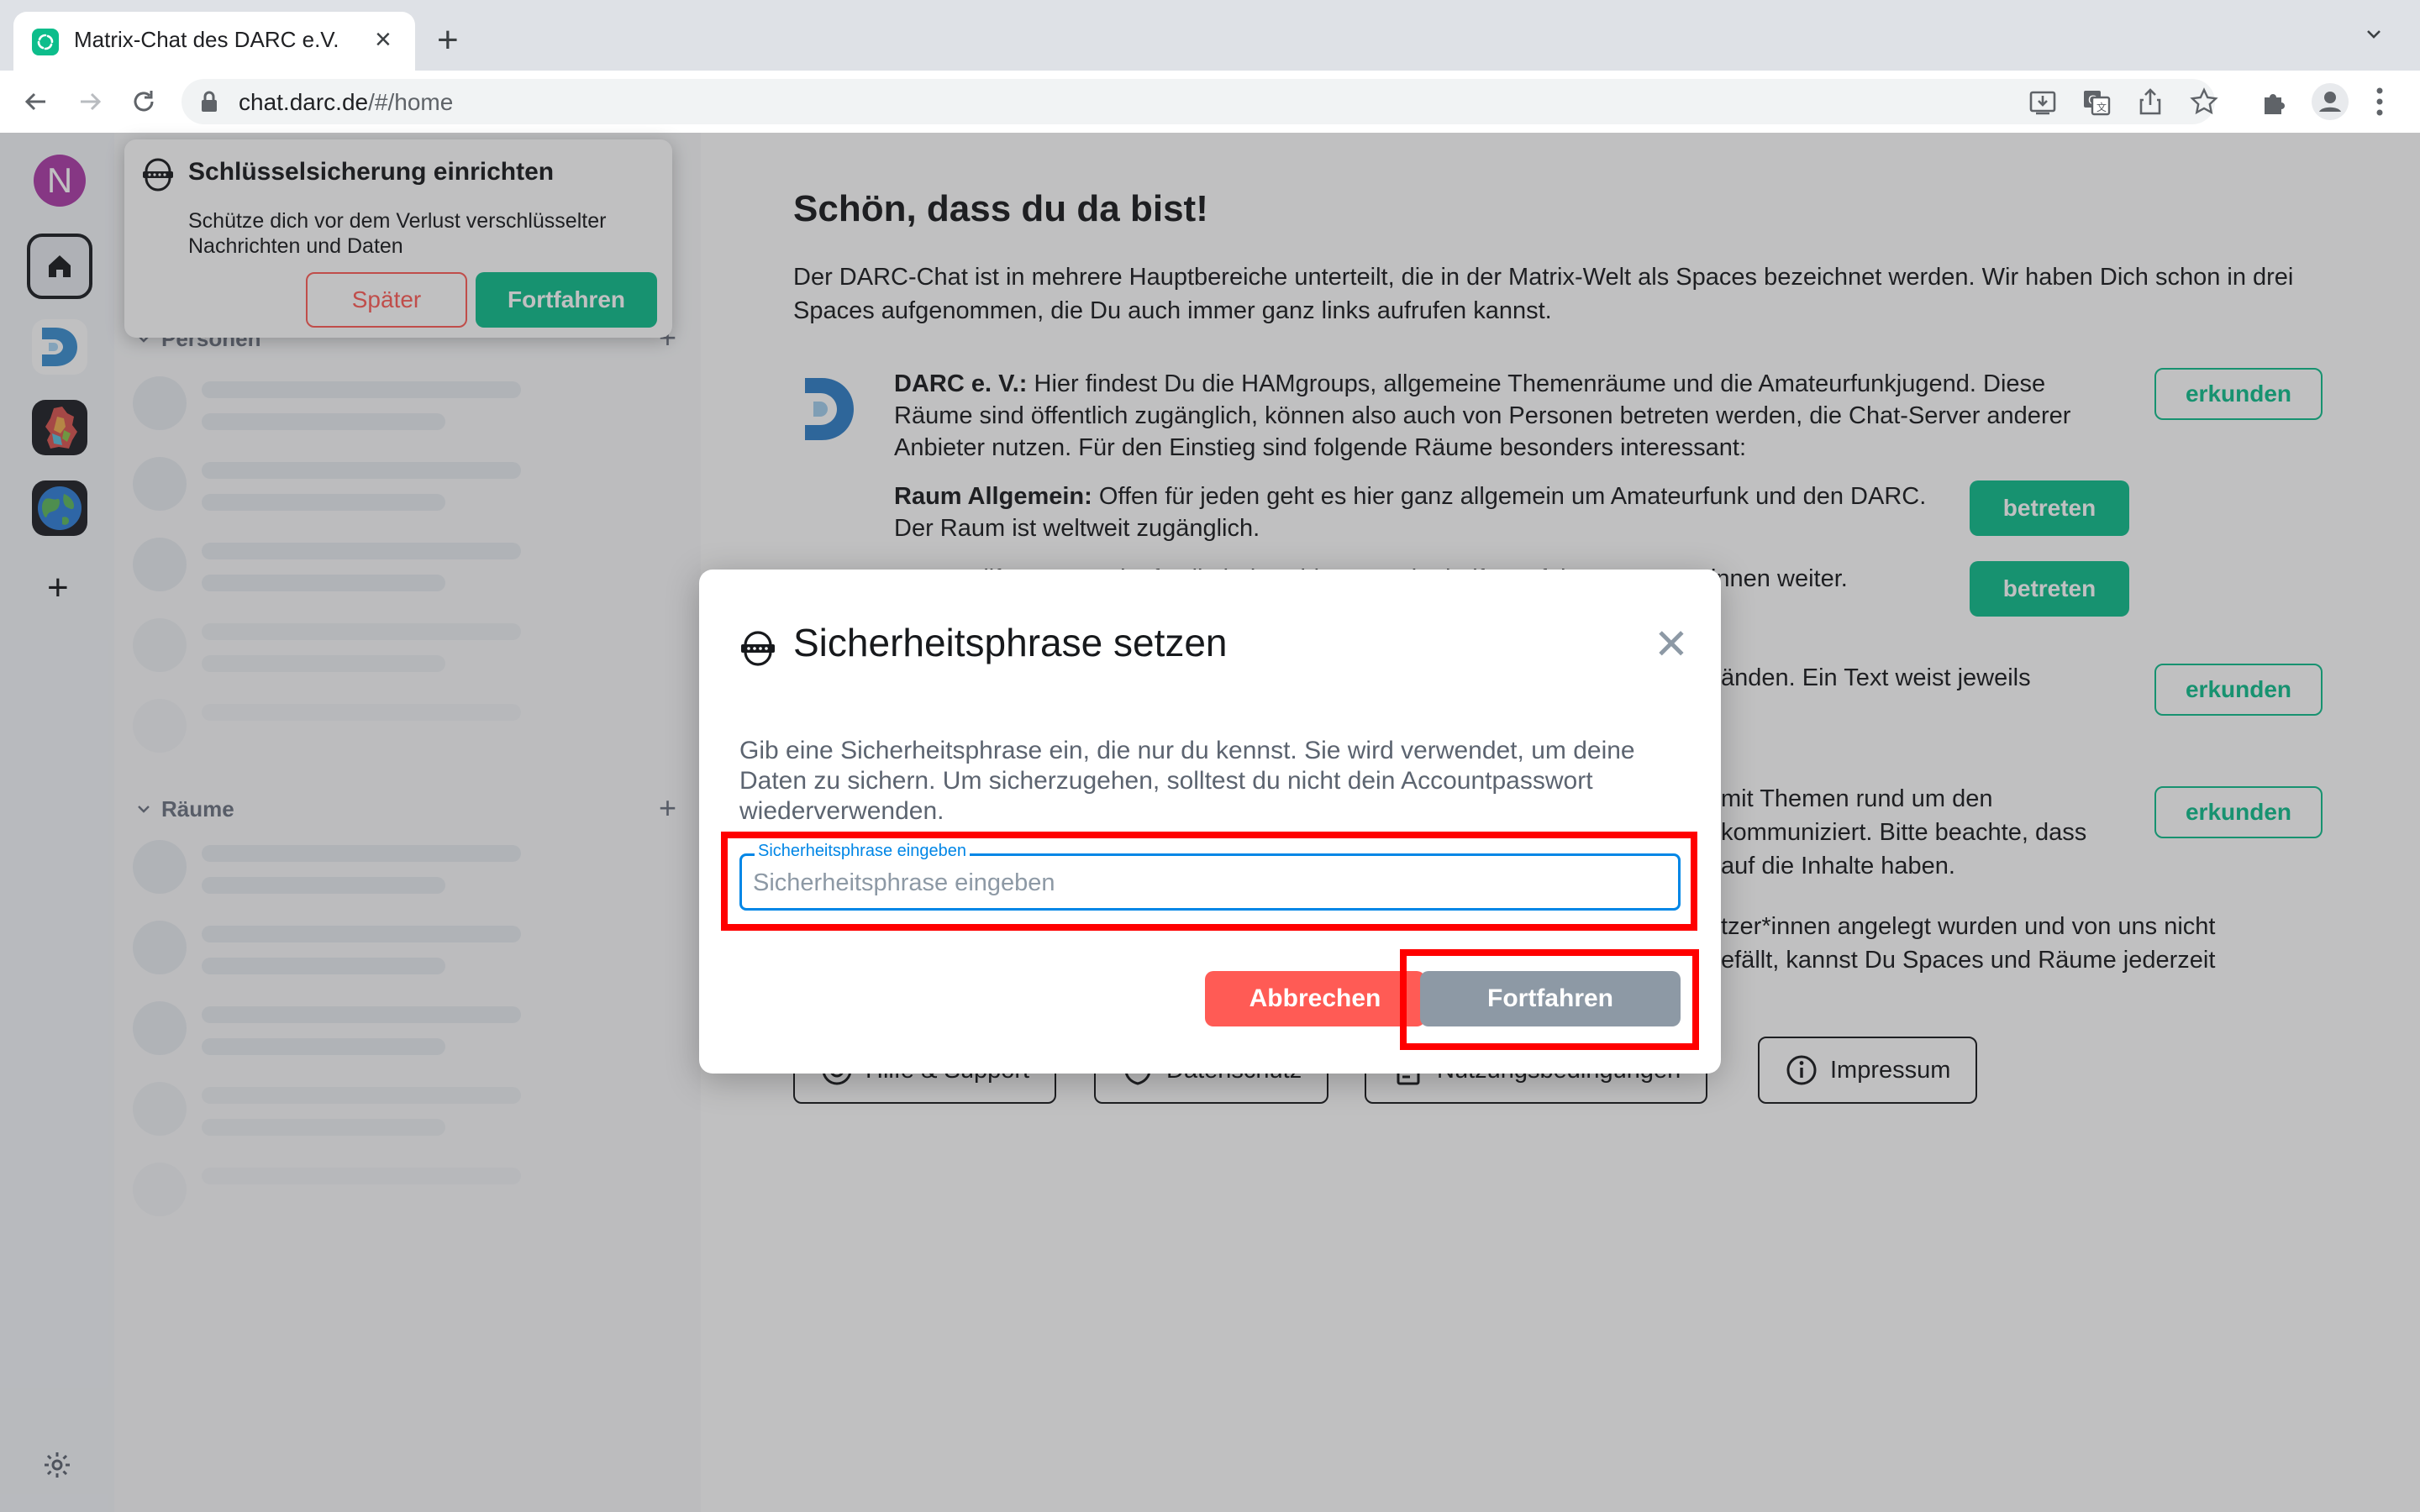 The width and height of the screenshot is (2420, 1512). What do you see at coordinates (1315, 998) in the screenshot?
I see `cancel-button: Abbrechen` at bounding box center [1315, 998].